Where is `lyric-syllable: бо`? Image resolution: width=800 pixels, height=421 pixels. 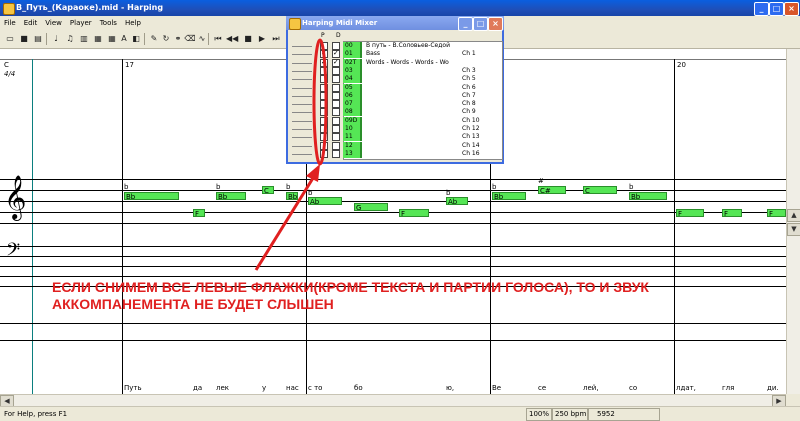
lyric-syllable: бо is located at coordinates (358, 388).